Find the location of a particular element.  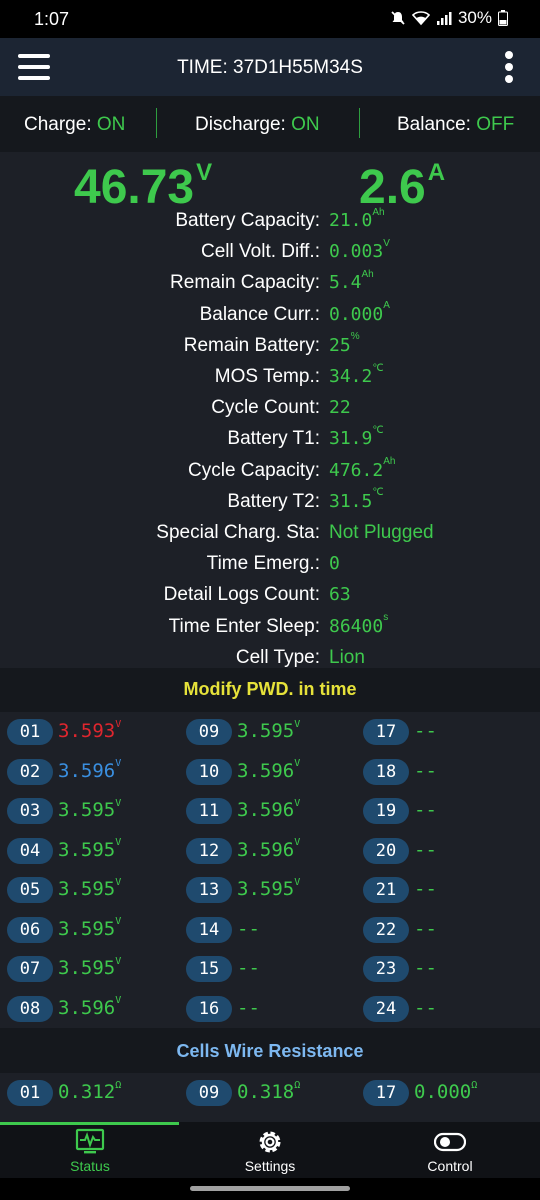

cell-item: 17 0.000Ω is located at coordinates (445, 1092).